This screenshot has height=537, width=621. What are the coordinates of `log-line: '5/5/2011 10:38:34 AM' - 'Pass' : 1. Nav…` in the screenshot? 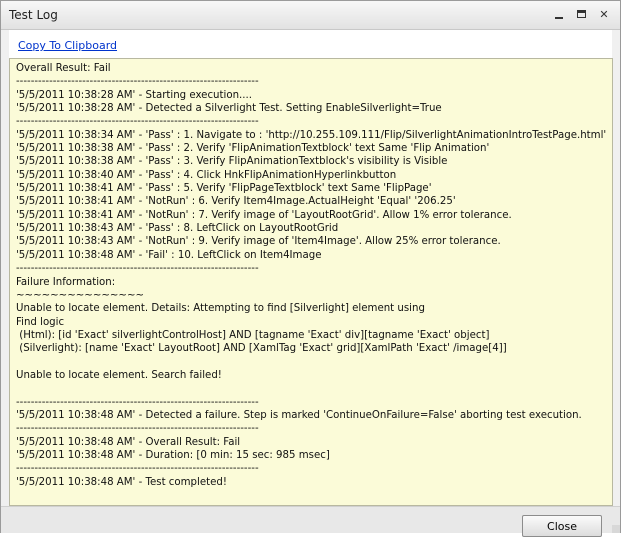 It's located at (311, 135).